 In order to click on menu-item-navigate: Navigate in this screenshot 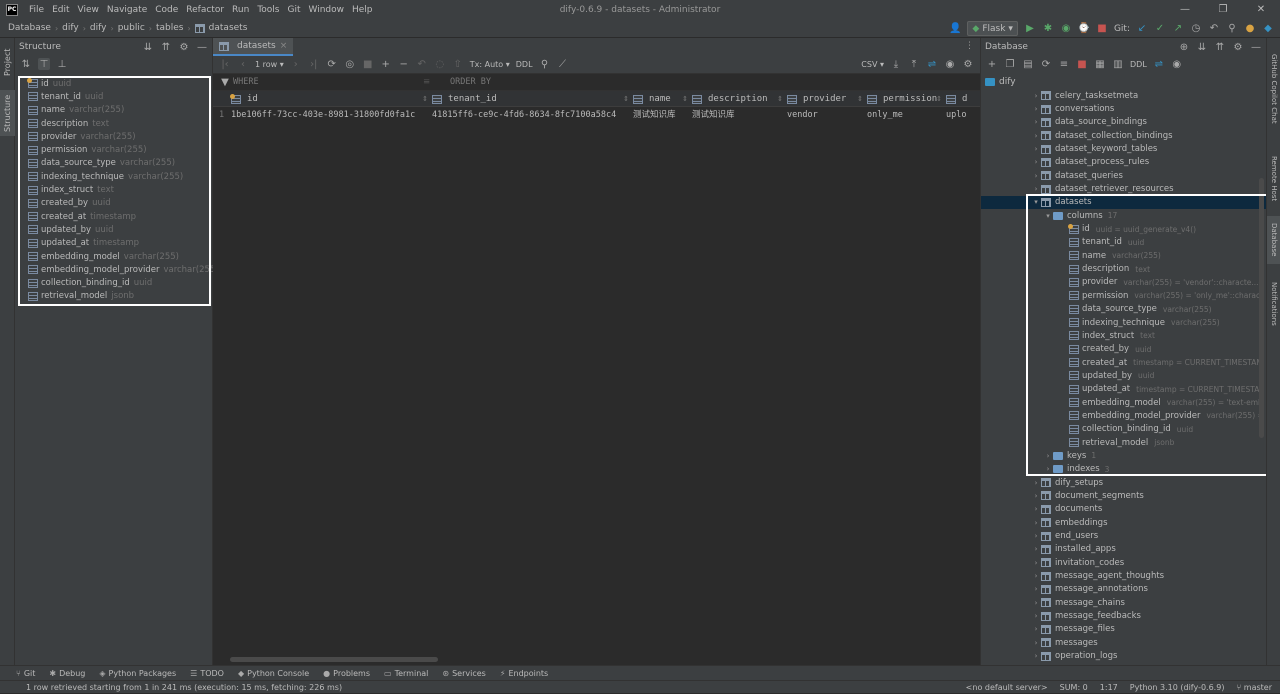, I will do `click(127, 10)`.